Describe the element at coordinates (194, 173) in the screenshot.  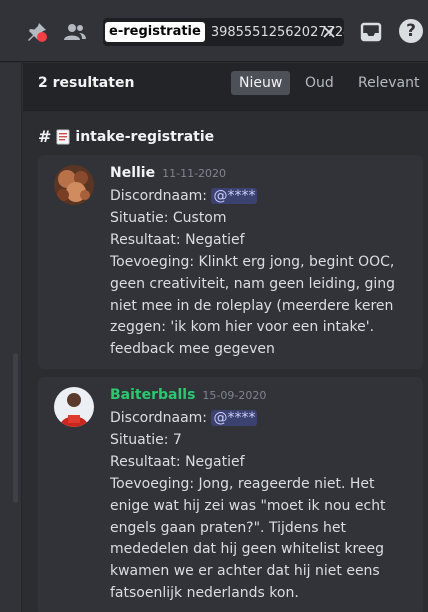
I see `message-timestamp: 11-11-2020` at that location.